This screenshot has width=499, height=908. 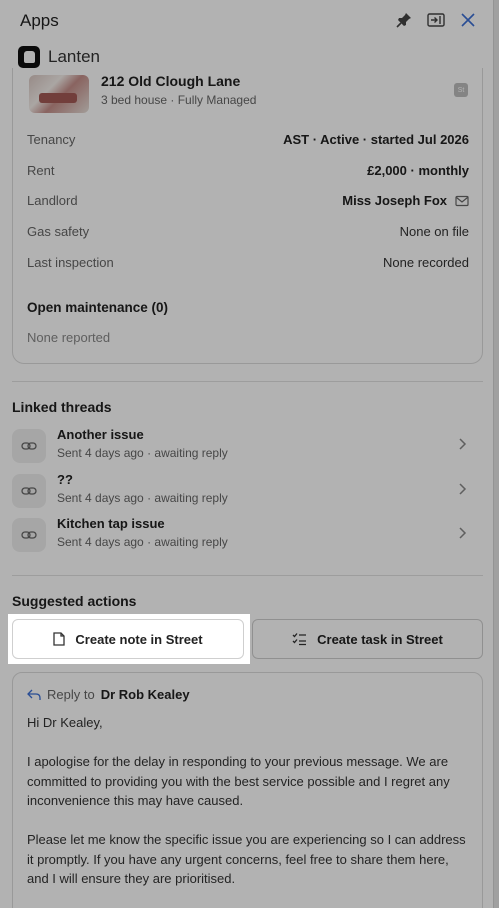 I want to click on highlighted-action: Create note in Street, so click(x=129, y=639).